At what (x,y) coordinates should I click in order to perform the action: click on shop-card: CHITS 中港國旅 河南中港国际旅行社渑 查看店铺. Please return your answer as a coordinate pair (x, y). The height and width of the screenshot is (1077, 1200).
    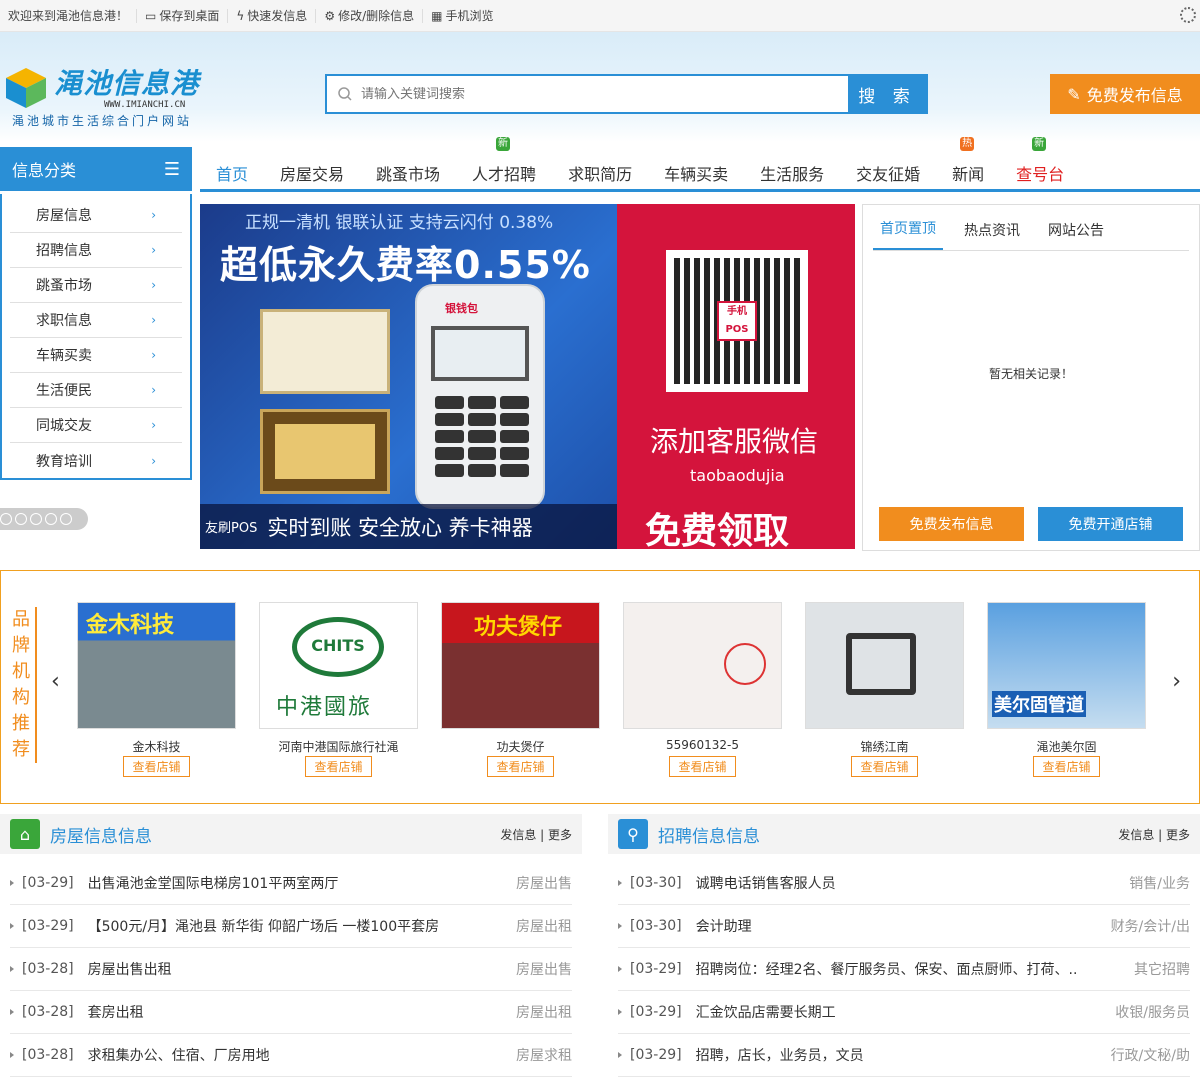
    Looking at the image, I should click on (338, 689).